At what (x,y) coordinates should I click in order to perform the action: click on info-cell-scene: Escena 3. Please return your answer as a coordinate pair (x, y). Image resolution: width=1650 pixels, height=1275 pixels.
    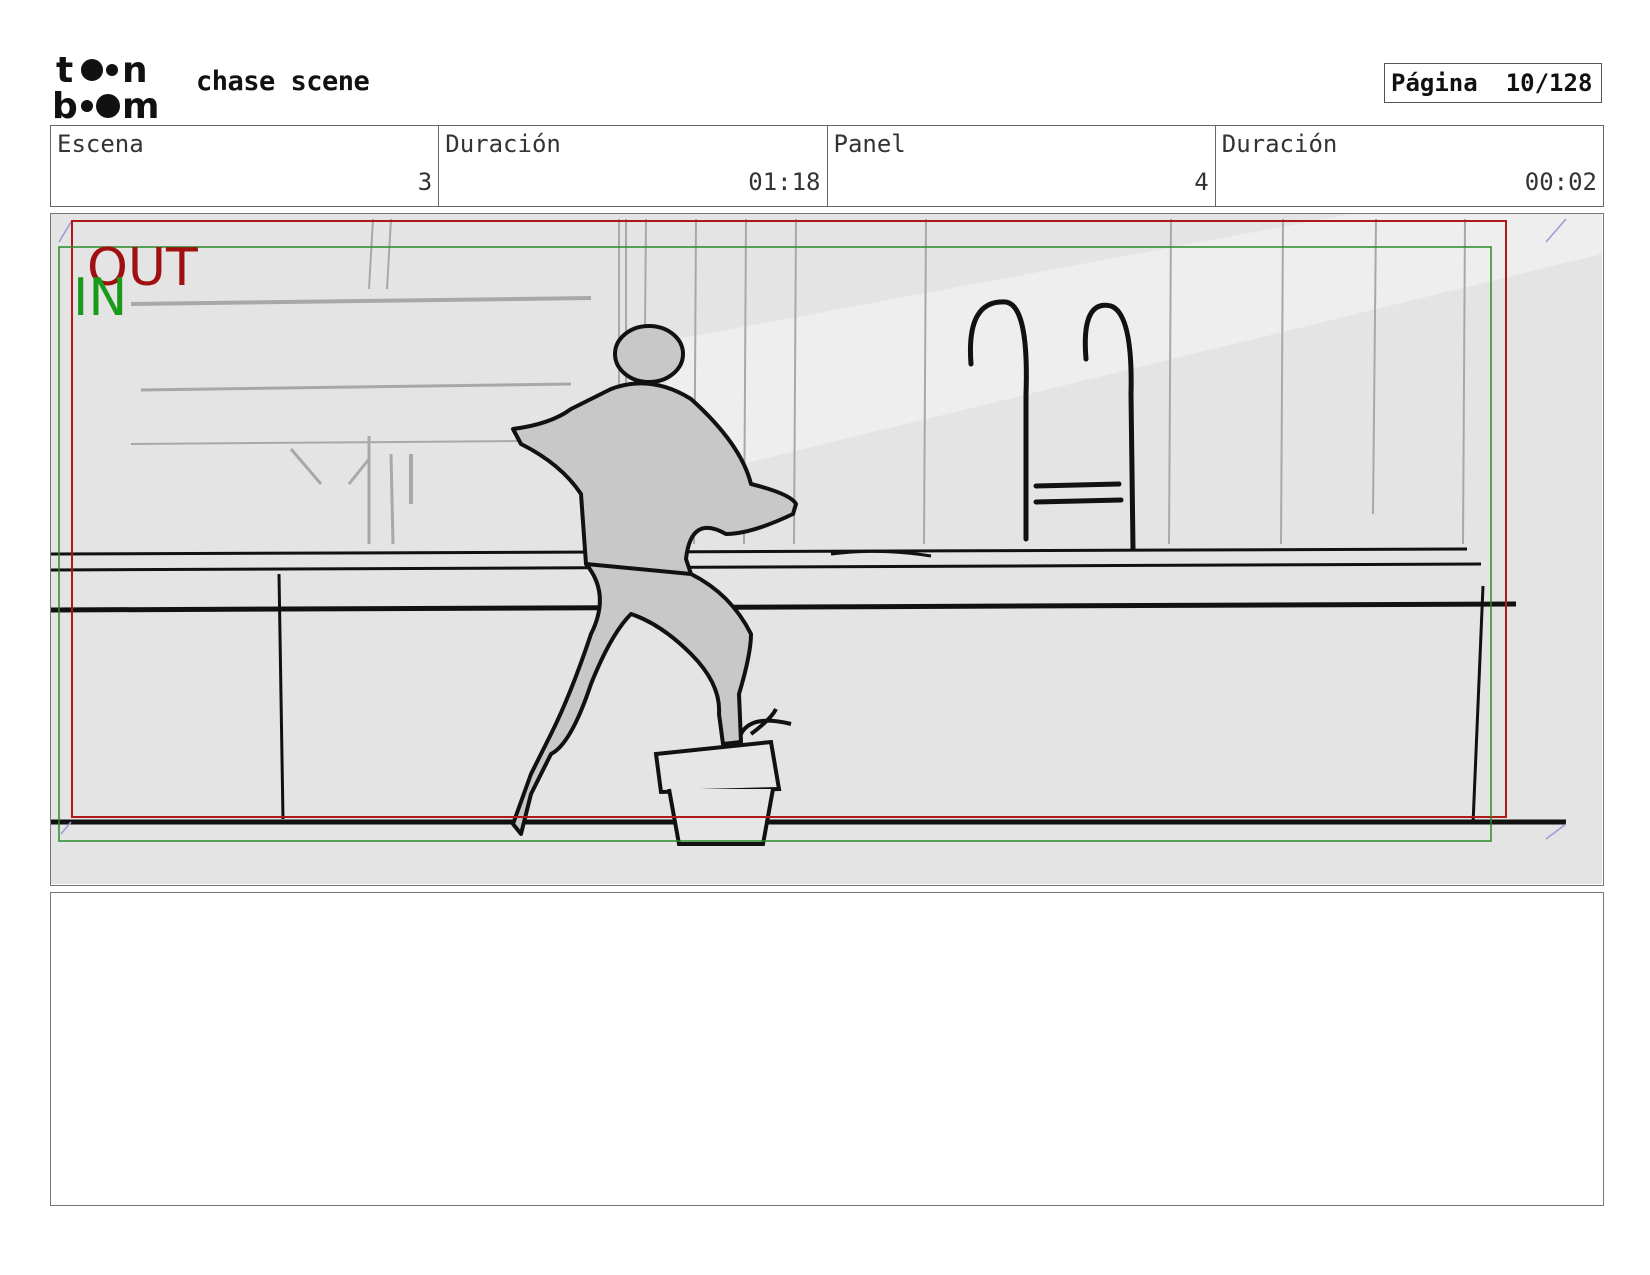
    Looking at the image, I should click on (245, 166).